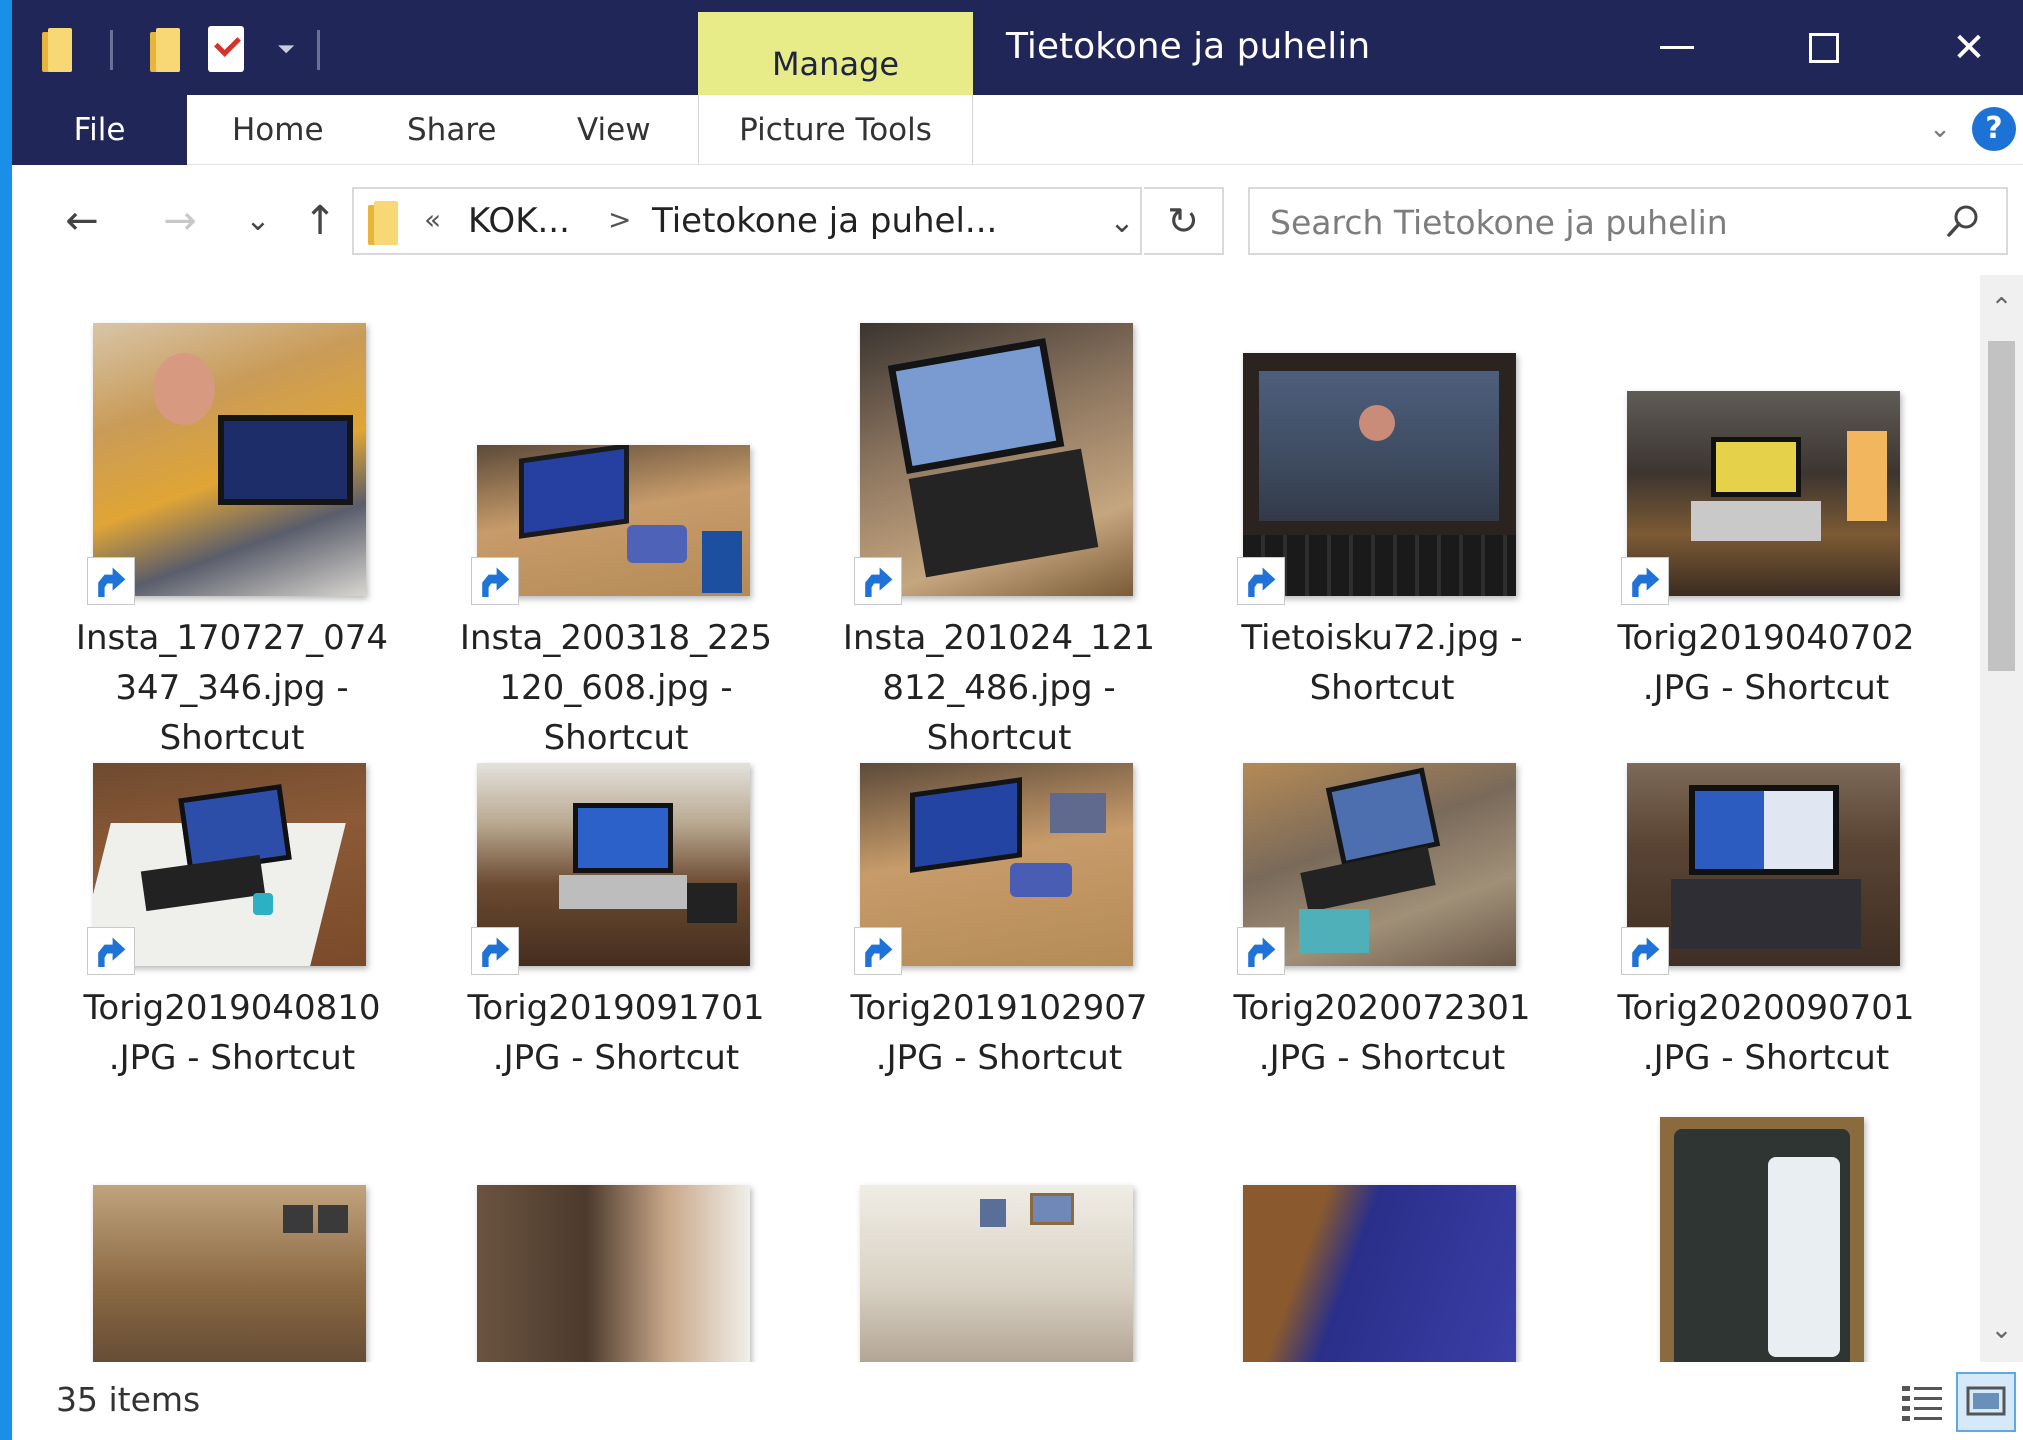 Image resolution: width=2023 pixels, height=1440 pixels. I want to click on scroll-up-chevron-icon: ⌃, so click(2001, 308).